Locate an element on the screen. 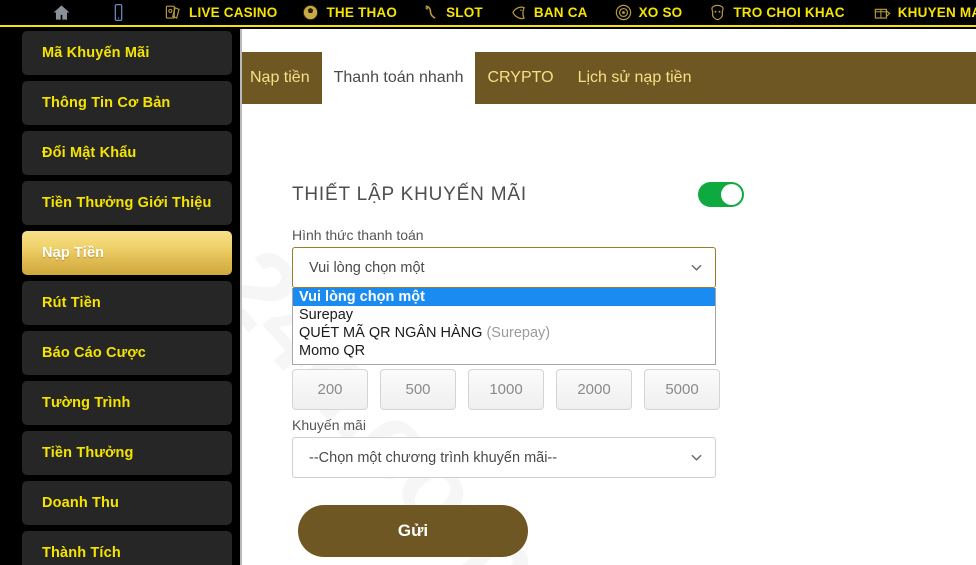 The image size is (976, 565). nav-label-live-casino: LIVE CASINO is located at coordinates (233, 12).